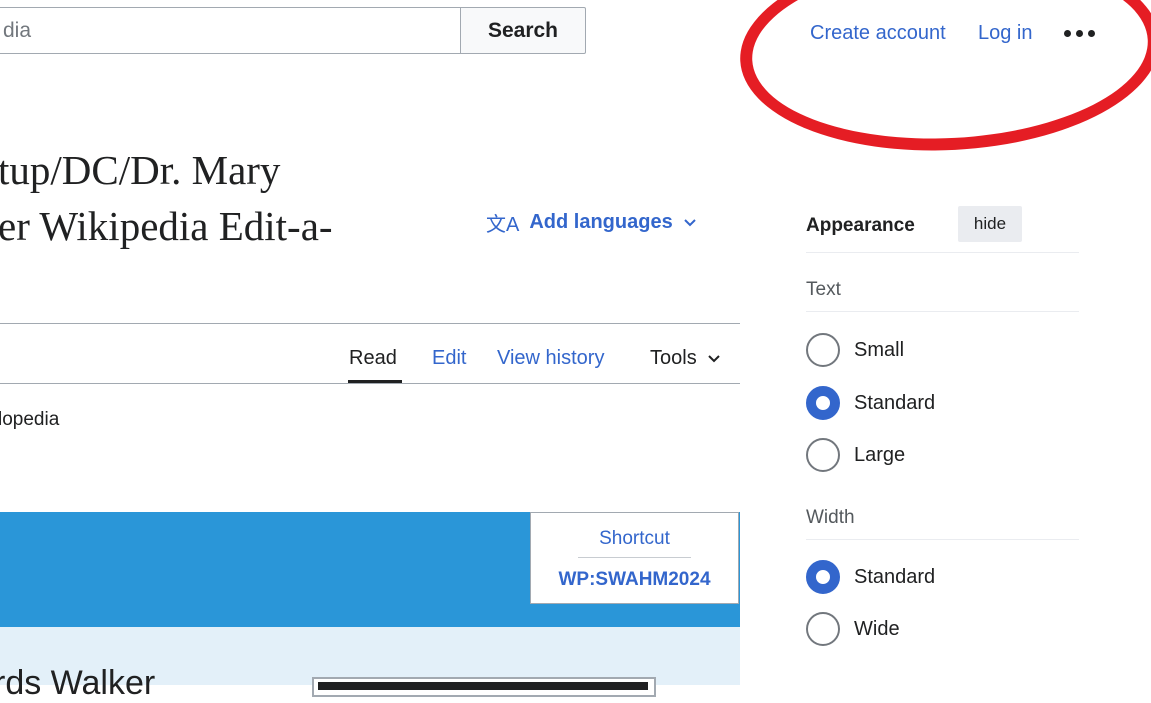  I want to click on width-option-standard: Standard, so click(870, 577).